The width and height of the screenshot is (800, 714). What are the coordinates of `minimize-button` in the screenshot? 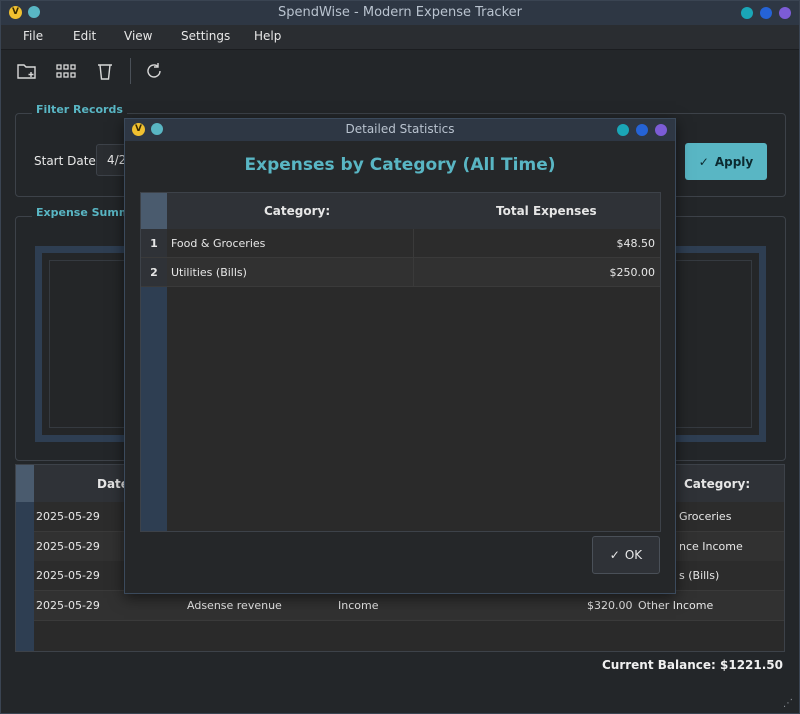 It's located at (747, 13).